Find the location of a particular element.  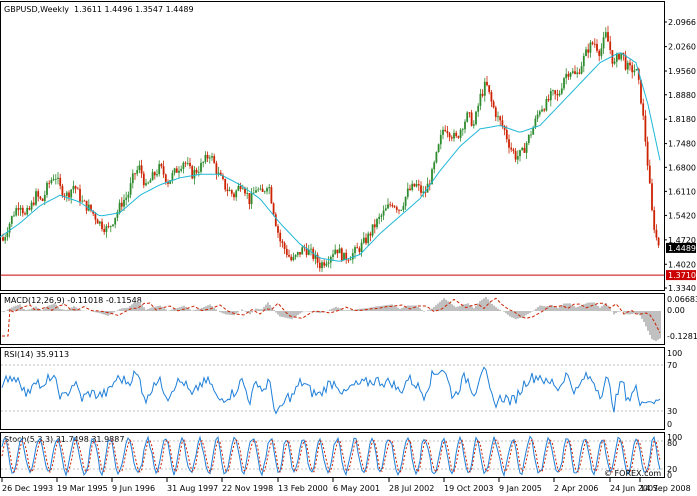

rsi-tick-0: 0 is located at coordinates (669, 424).